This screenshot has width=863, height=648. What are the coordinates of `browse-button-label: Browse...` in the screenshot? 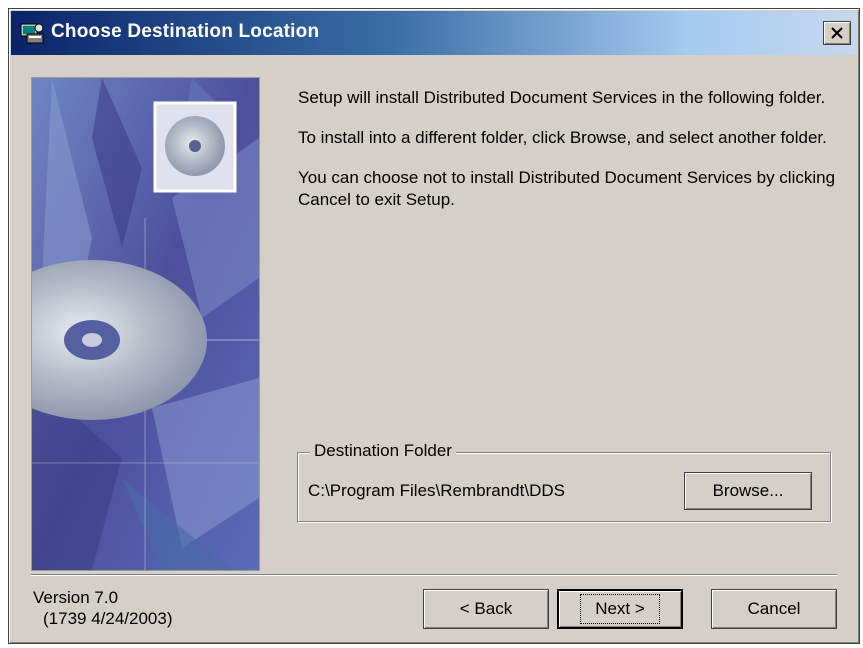 It's located at (748, 490).